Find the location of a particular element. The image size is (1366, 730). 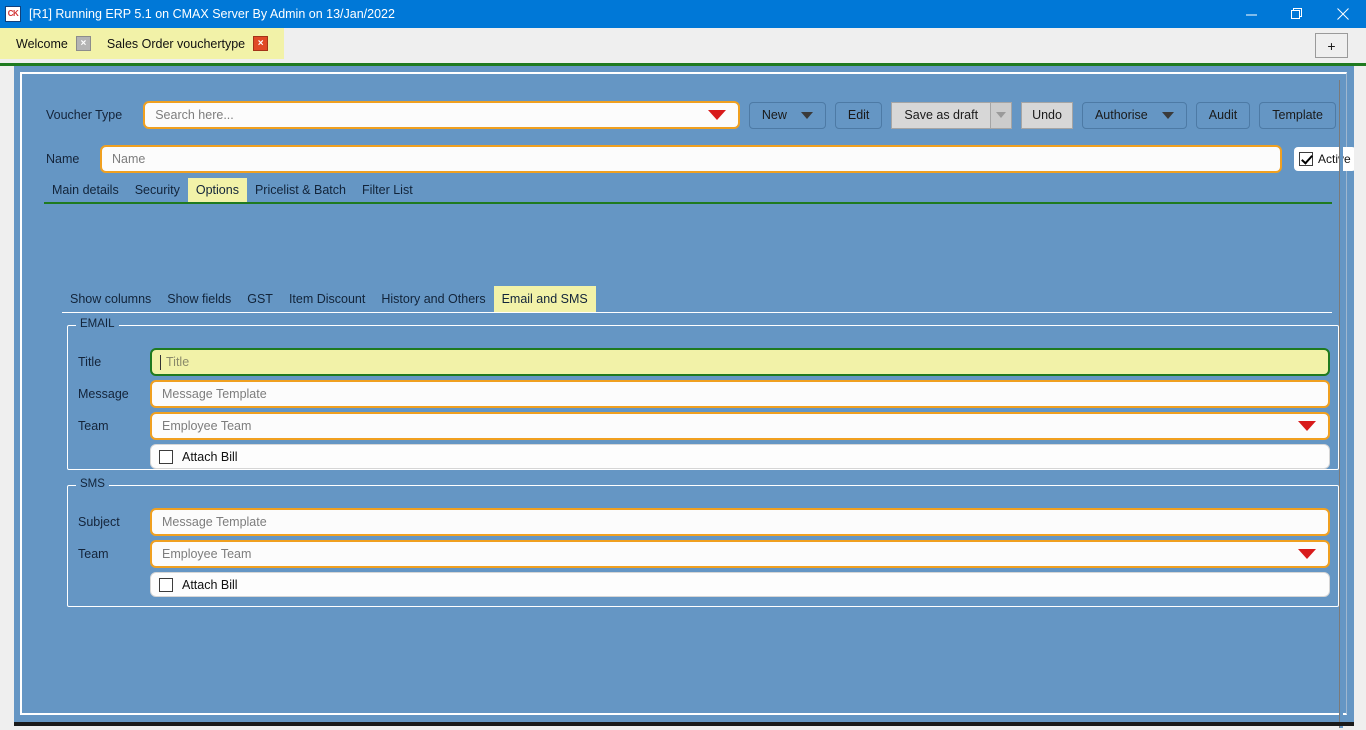

window-bottom-shadow is located at coordinates (684, 724).